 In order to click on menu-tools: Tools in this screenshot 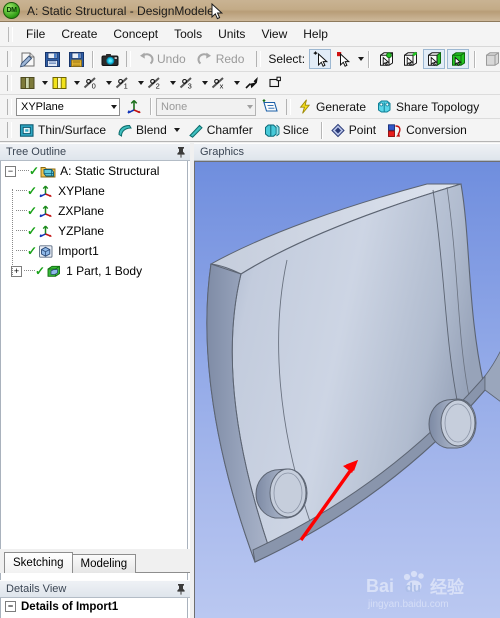, I will do `click(188, 34)`.